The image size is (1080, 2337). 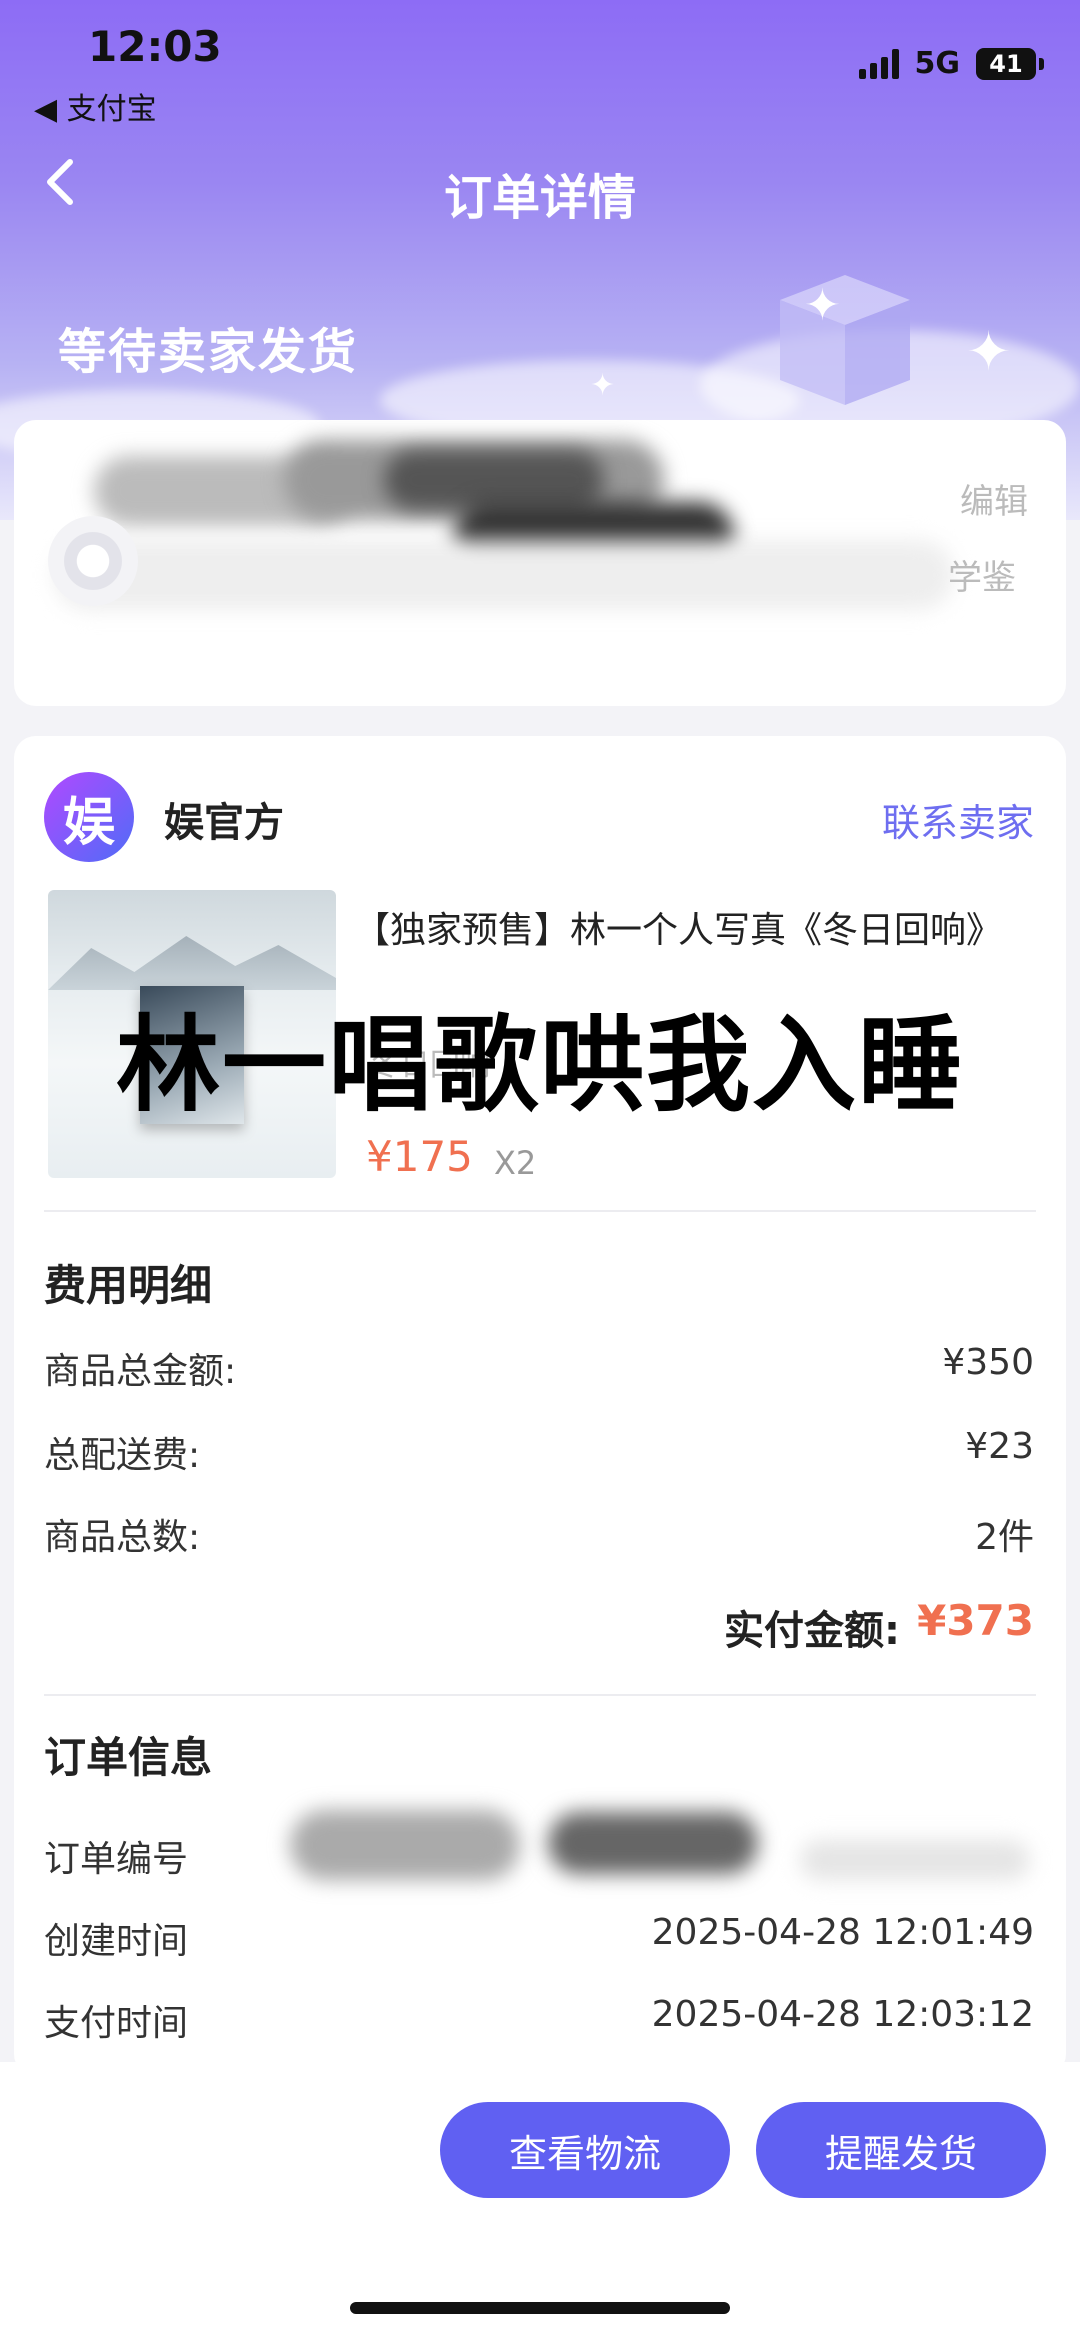 What do you see at coordinates (999, 1446) in the screenshot?
I see `fee-row-value: ¥23` at bounding box center [999, 1446].